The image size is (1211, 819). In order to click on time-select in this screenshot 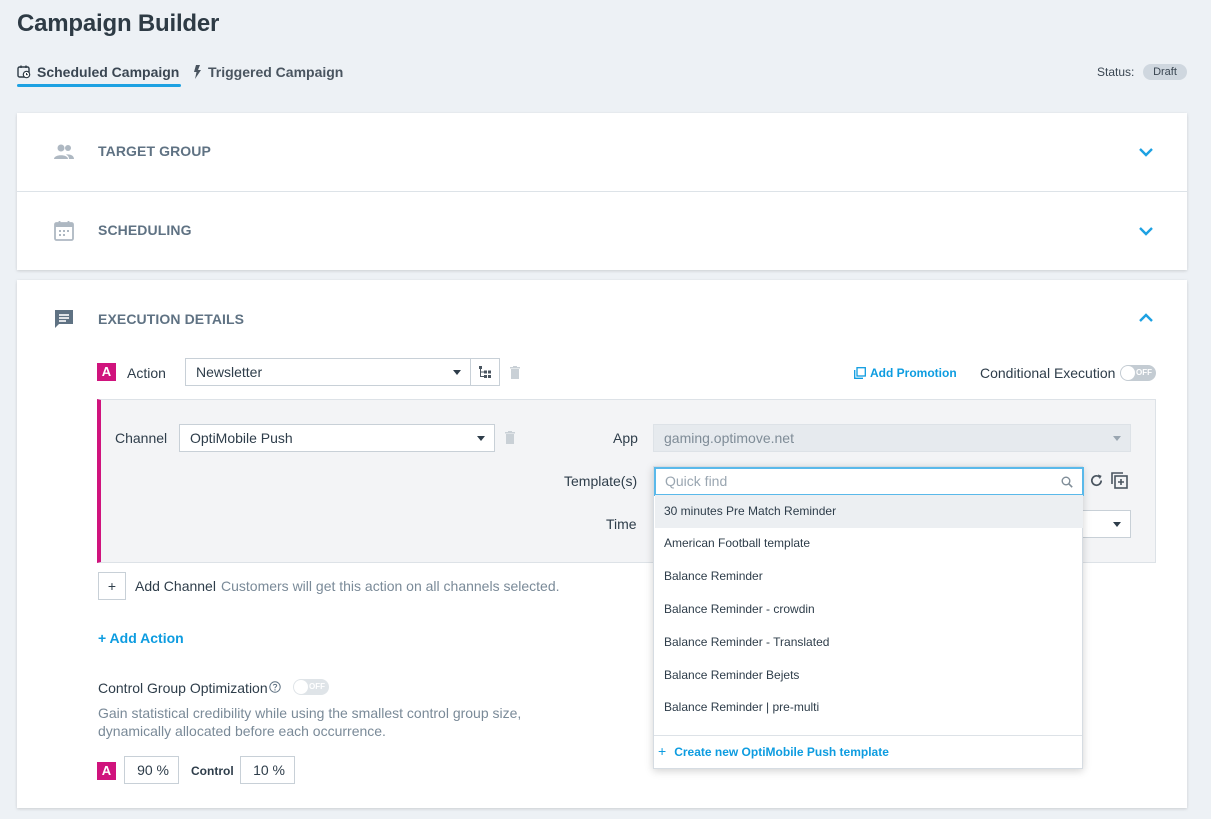, I will do `click(1106, 524)`.